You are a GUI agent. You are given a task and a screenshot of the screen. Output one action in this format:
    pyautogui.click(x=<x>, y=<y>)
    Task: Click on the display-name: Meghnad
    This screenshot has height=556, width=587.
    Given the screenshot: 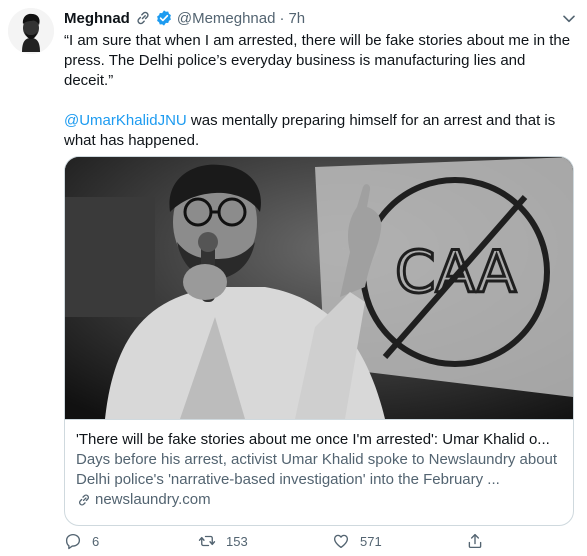 What is the action you would take?
    pyautogui.click(x=97, y=18)
    